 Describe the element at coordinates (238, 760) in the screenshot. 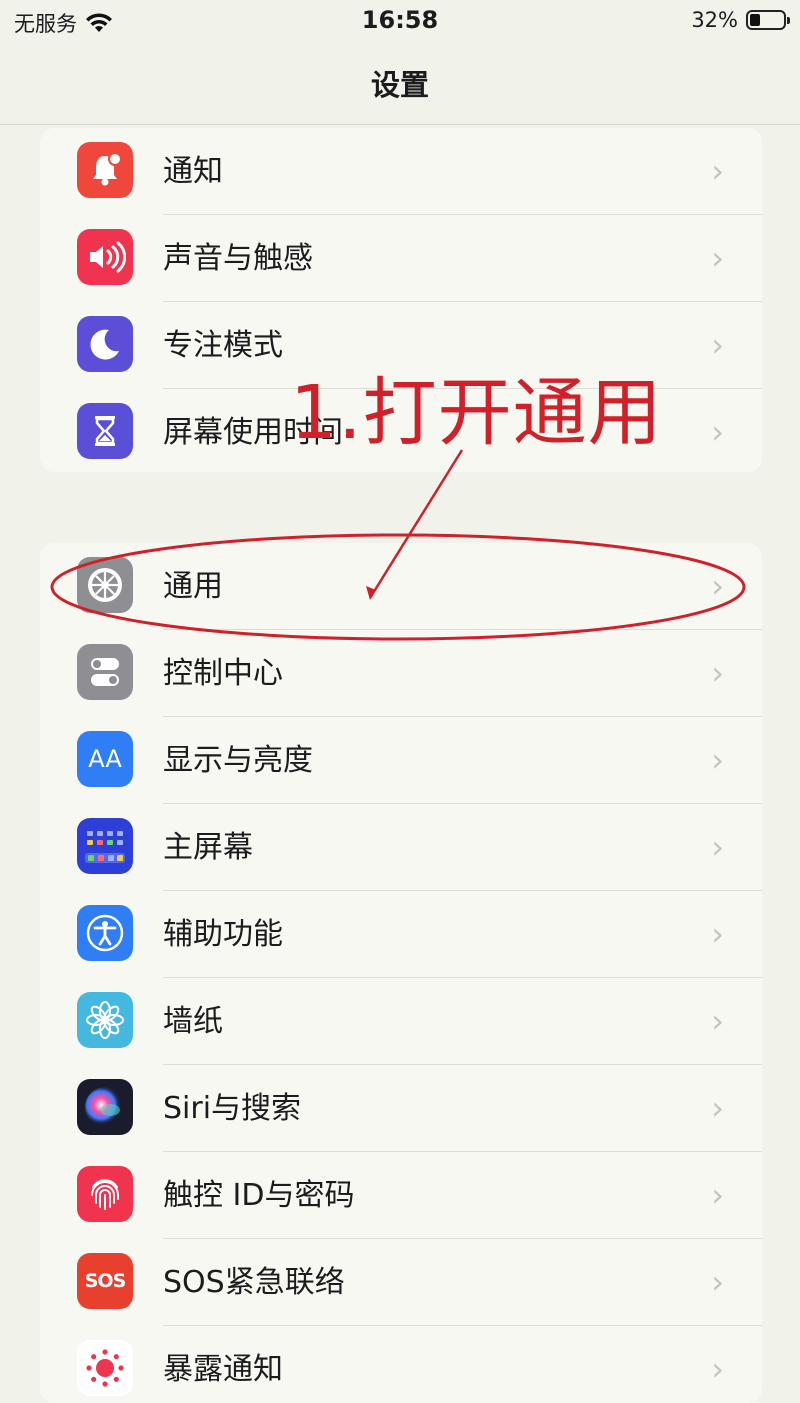

I see `row-label: 显示与亮度` at that location.